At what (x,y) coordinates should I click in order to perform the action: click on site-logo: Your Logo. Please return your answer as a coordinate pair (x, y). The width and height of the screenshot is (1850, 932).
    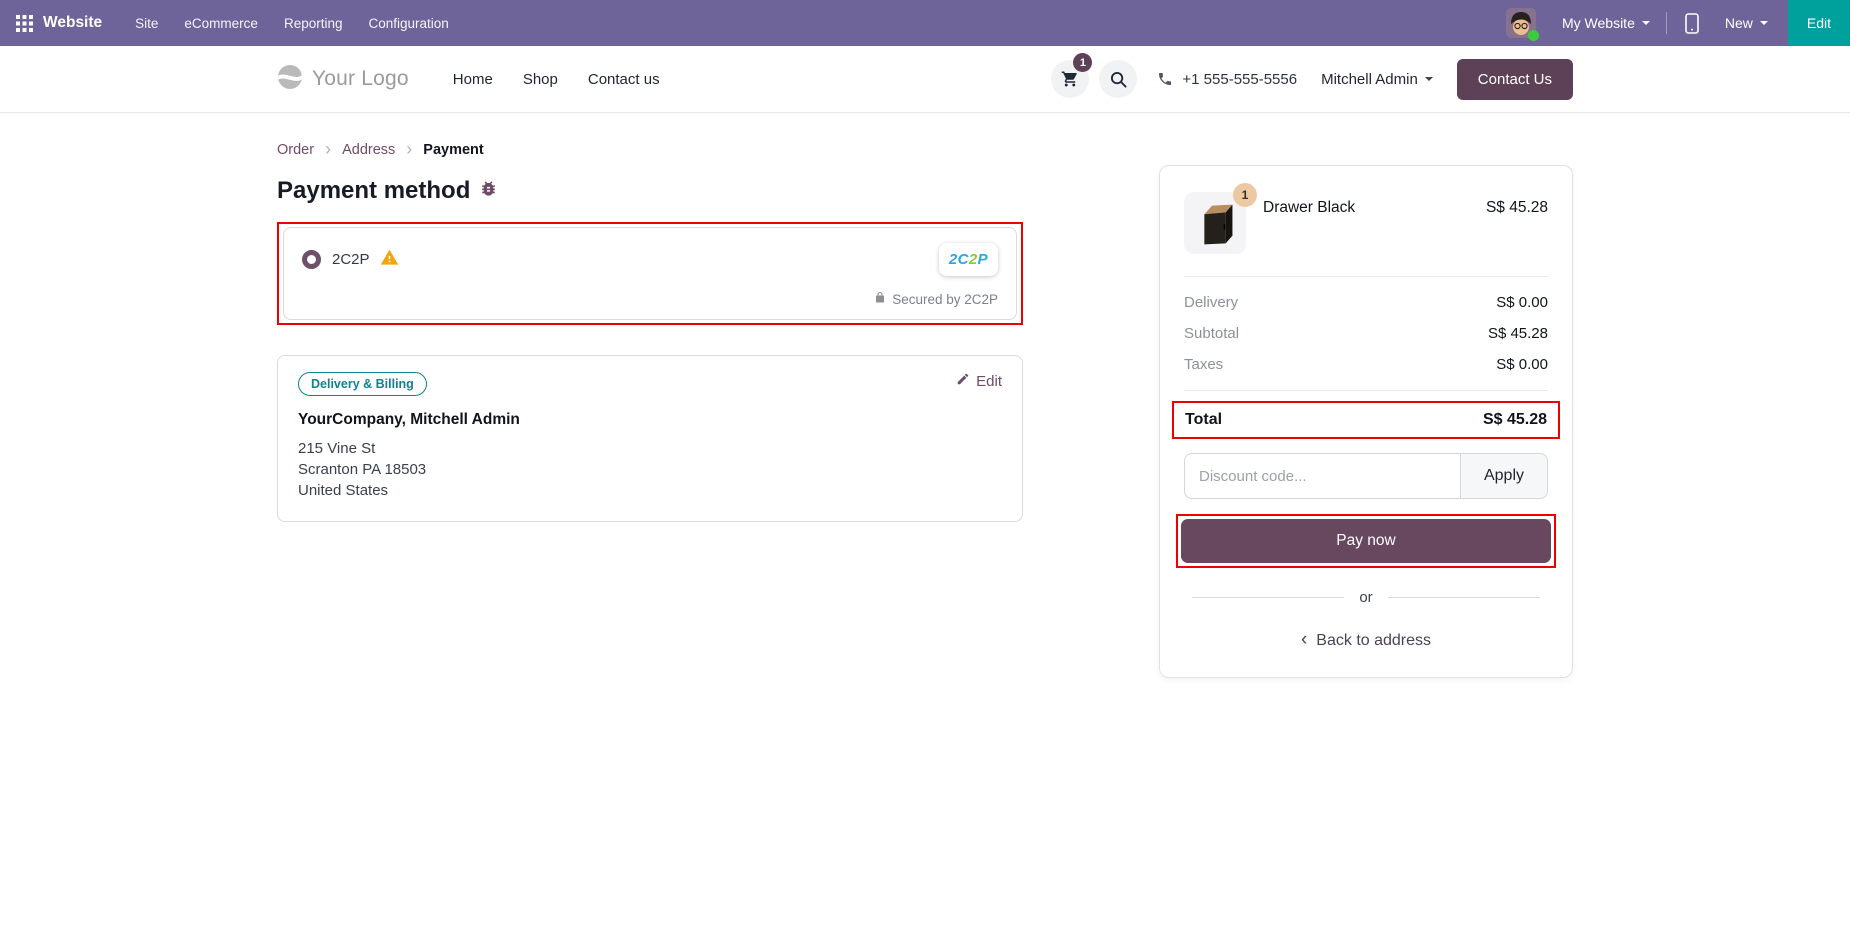
    Looking at the image, I should click on (343, 79).